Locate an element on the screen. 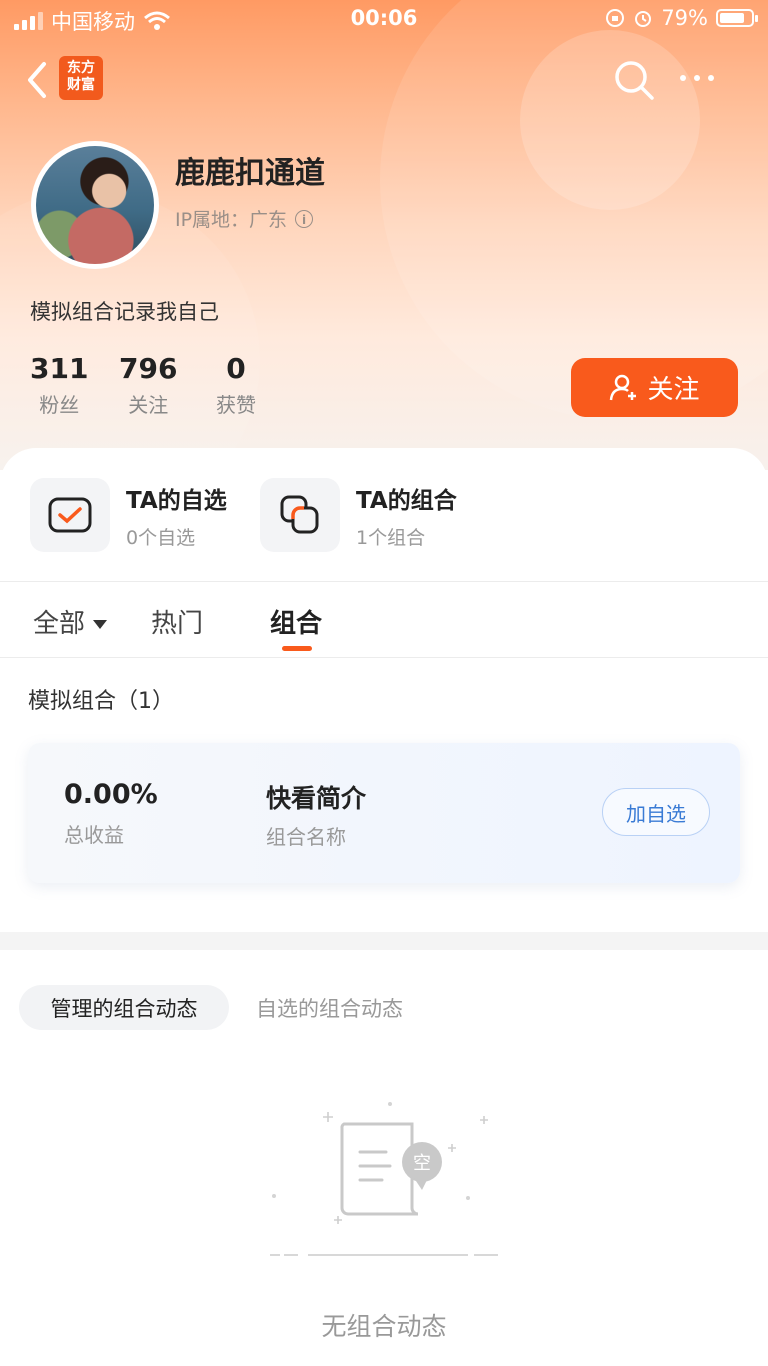 This screenshot has height=1366, width=768. follow-label: 关注 is located at coordinates (673, 390).